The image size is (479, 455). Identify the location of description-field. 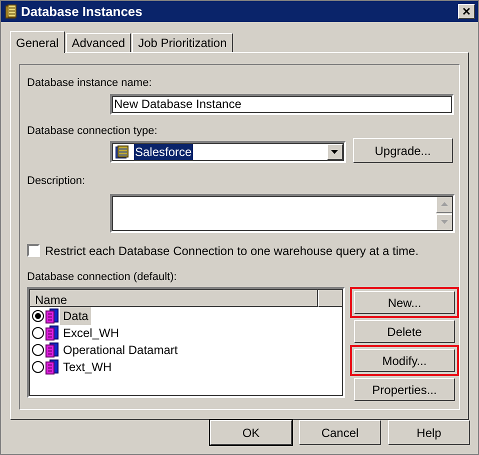
(282, 213).